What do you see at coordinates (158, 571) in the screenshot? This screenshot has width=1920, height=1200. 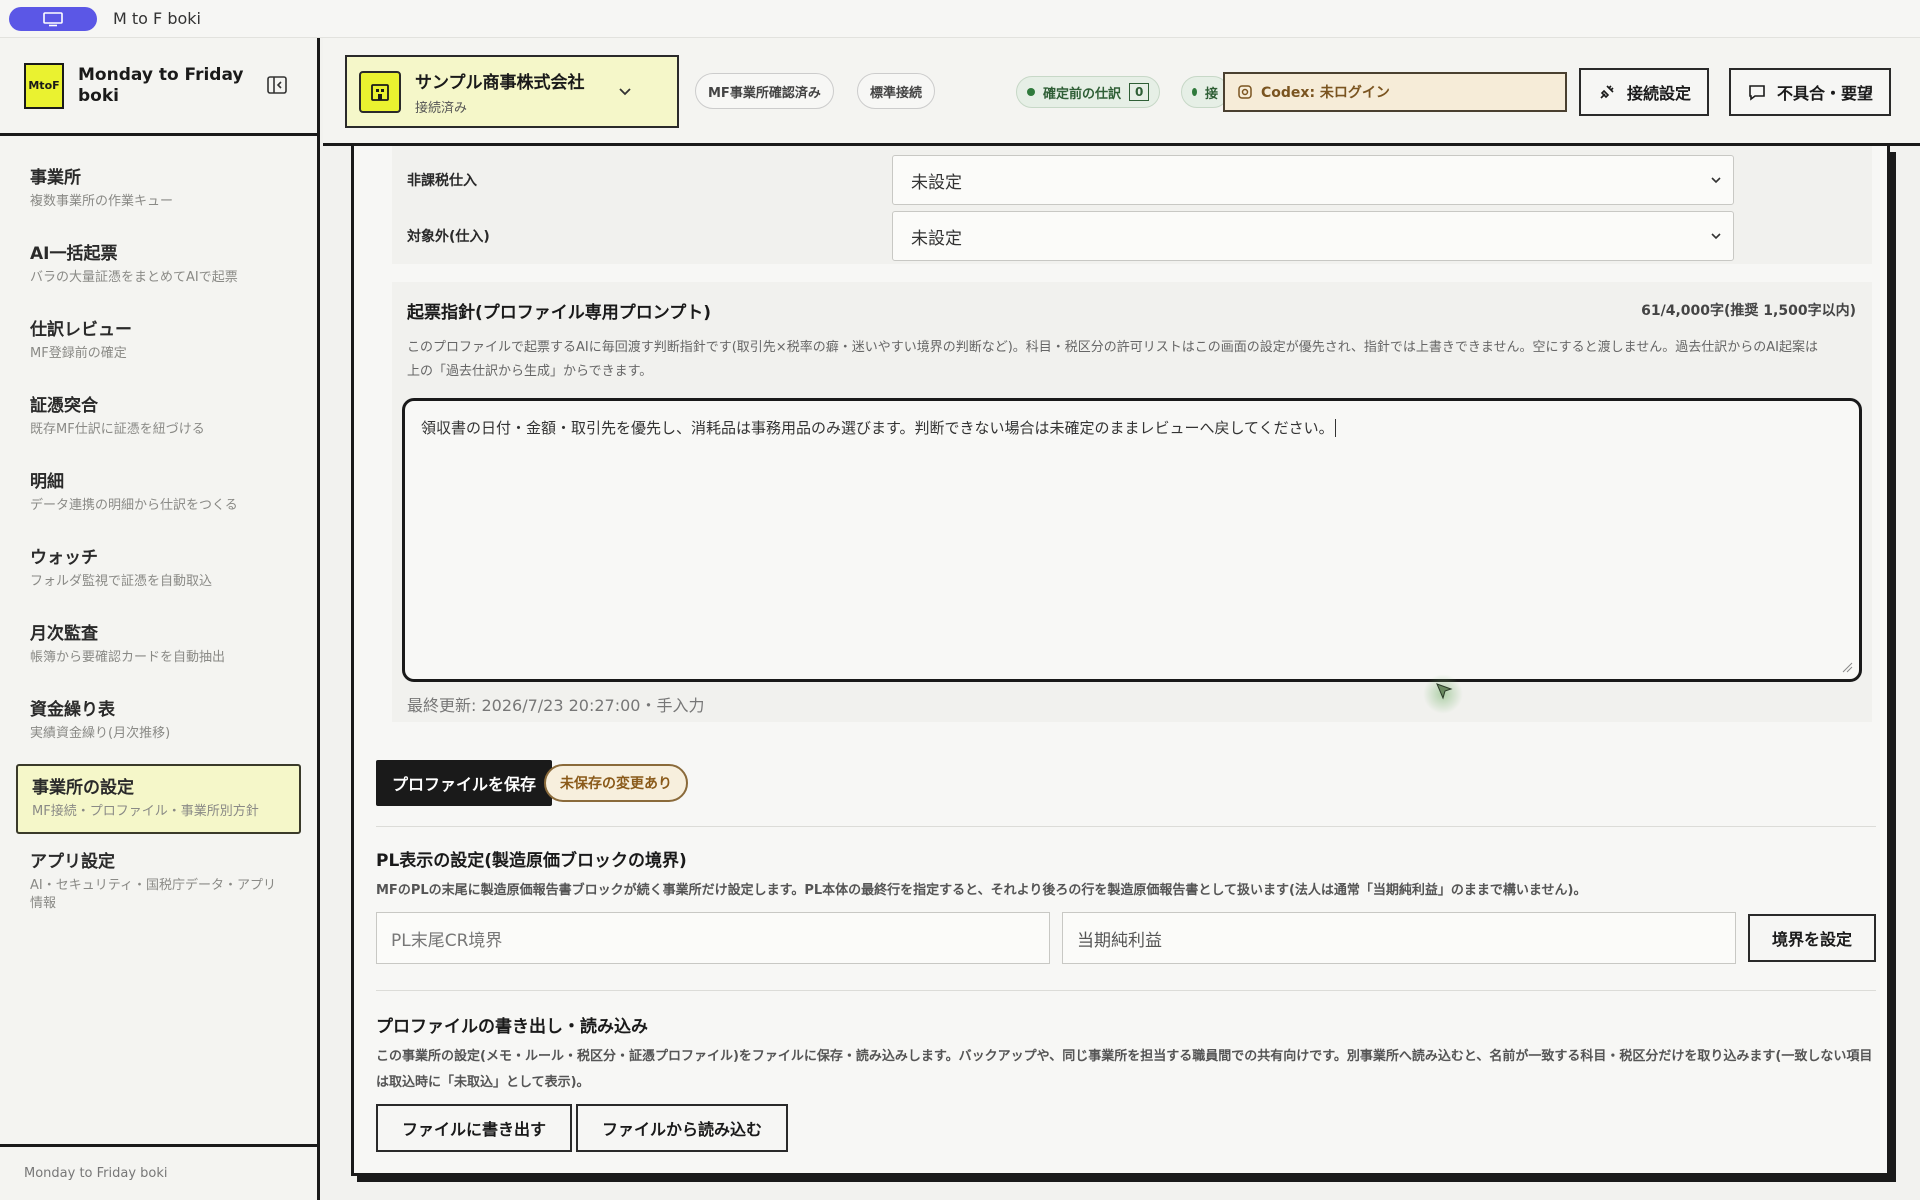 I see `sidebar-item-watch: ウォッチ フォルダ監視で証憑を自動取込` at bounding box center [158, 571].